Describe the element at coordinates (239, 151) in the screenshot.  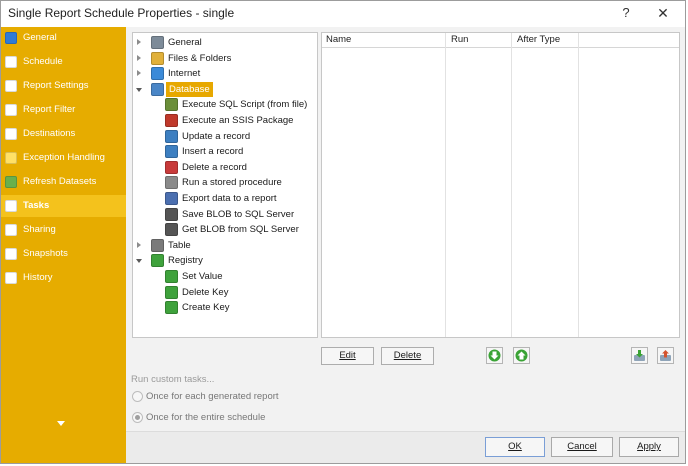
I see `tree-node-insert-a-record: Insert a record` at that location.